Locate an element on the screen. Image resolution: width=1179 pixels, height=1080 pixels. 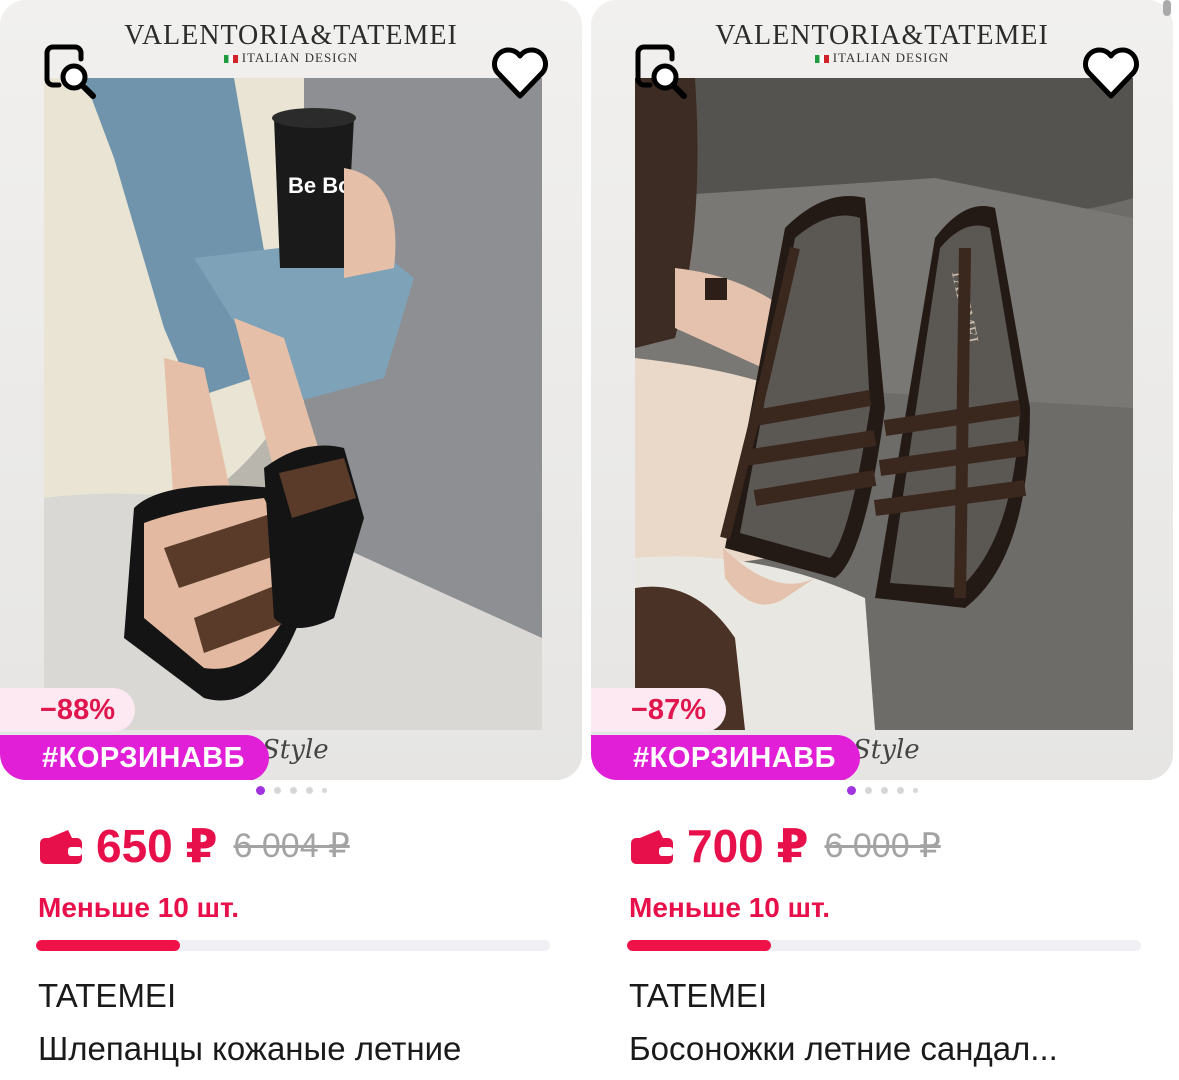
price-row: 650 ₽ 6 004 ₽ is located at coordinates (194, 846).